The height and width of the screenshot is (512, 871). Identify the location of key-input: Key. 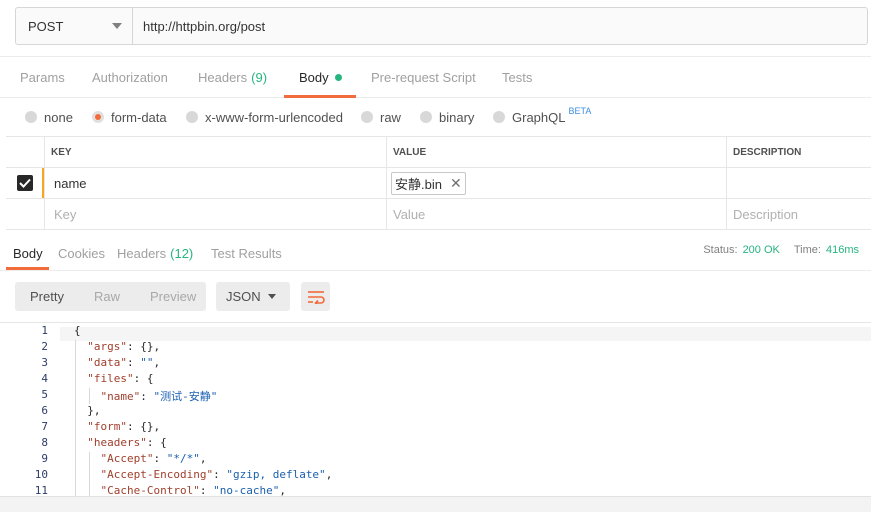
(215, 214).